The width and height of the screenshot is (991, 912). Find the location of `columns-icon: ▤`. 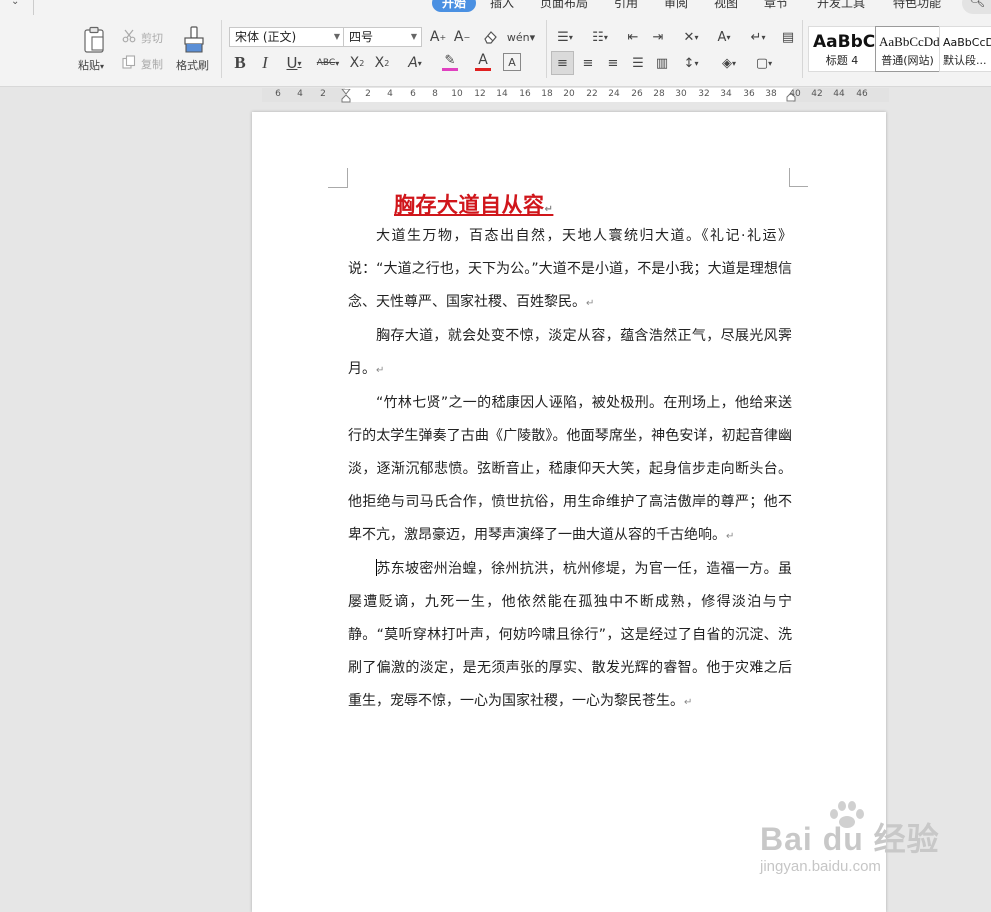

columns-icon: ▤ is located at coordinates (788, 37).